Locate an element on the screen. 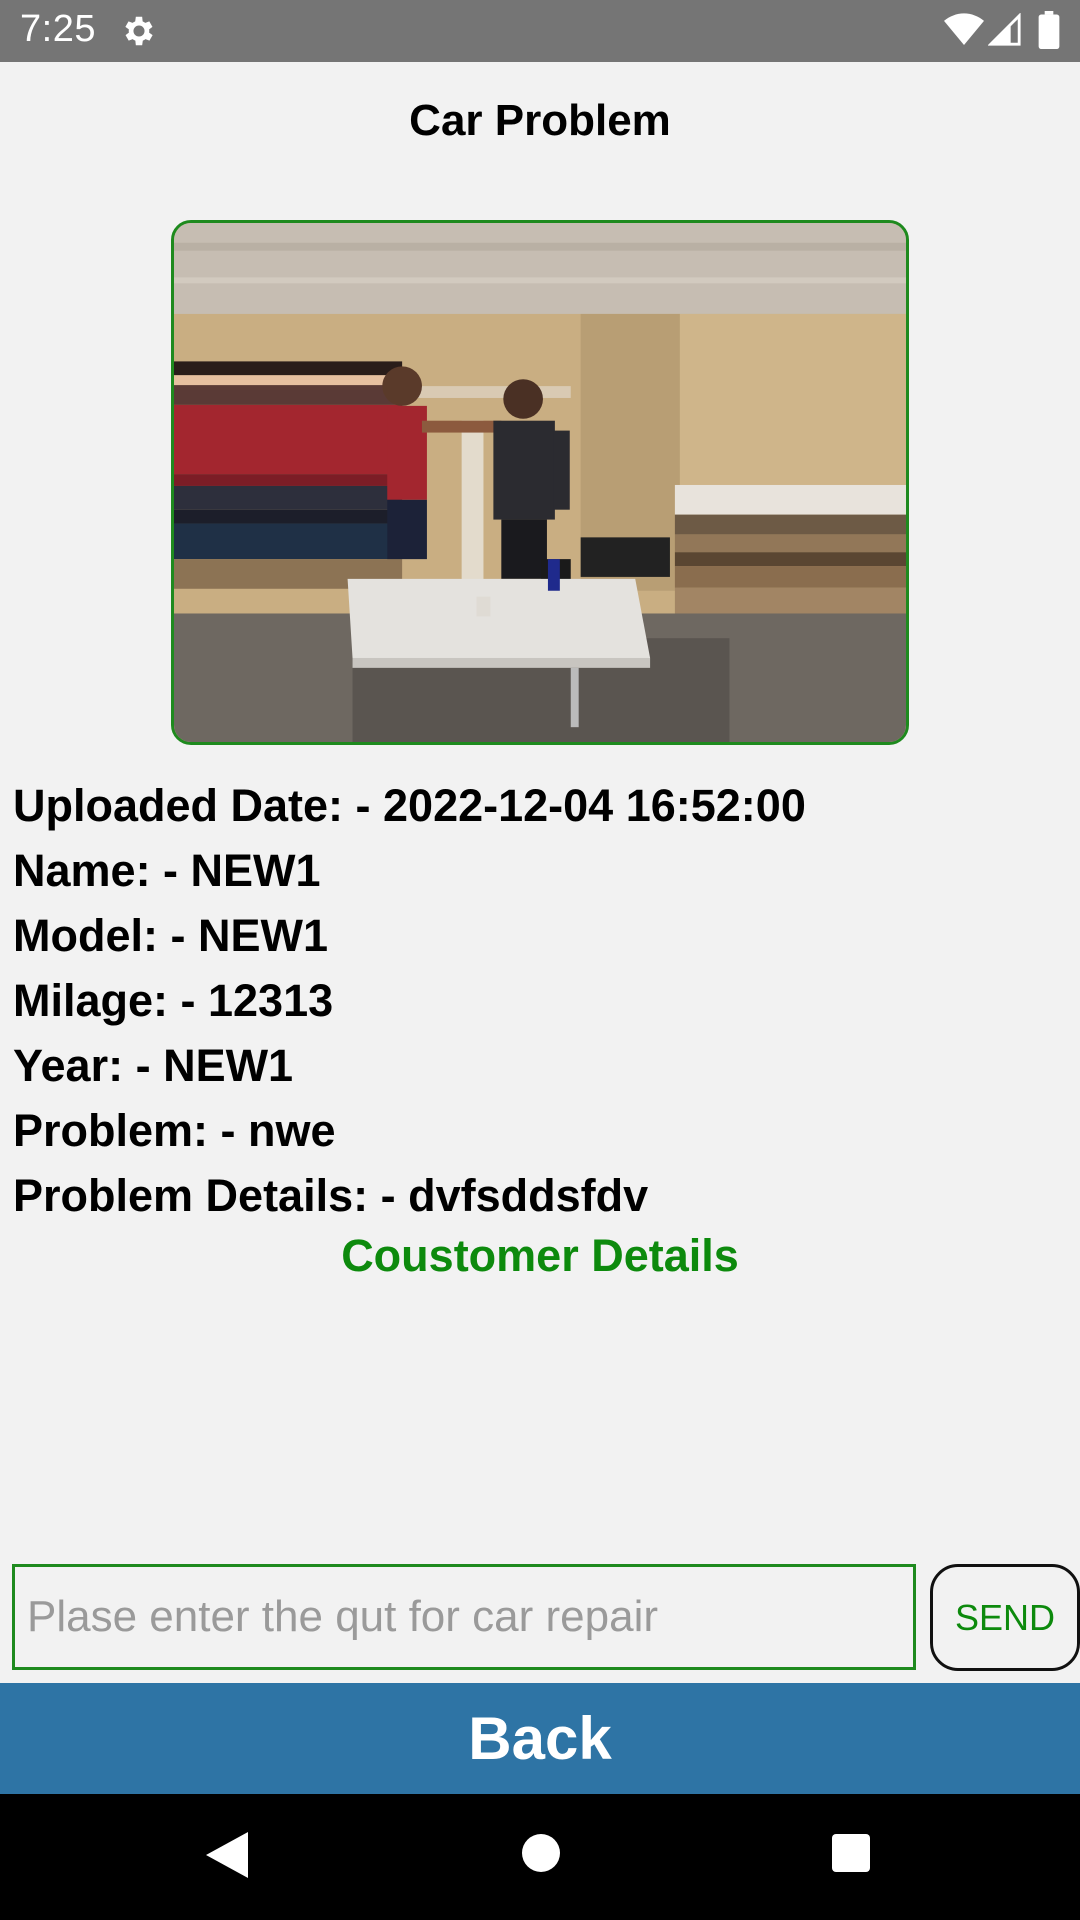 Image resolution: width=1080 pixels, height=1920 pixels. detail-milage: Milage: - 12313 is located at coordinates (173, 1000).